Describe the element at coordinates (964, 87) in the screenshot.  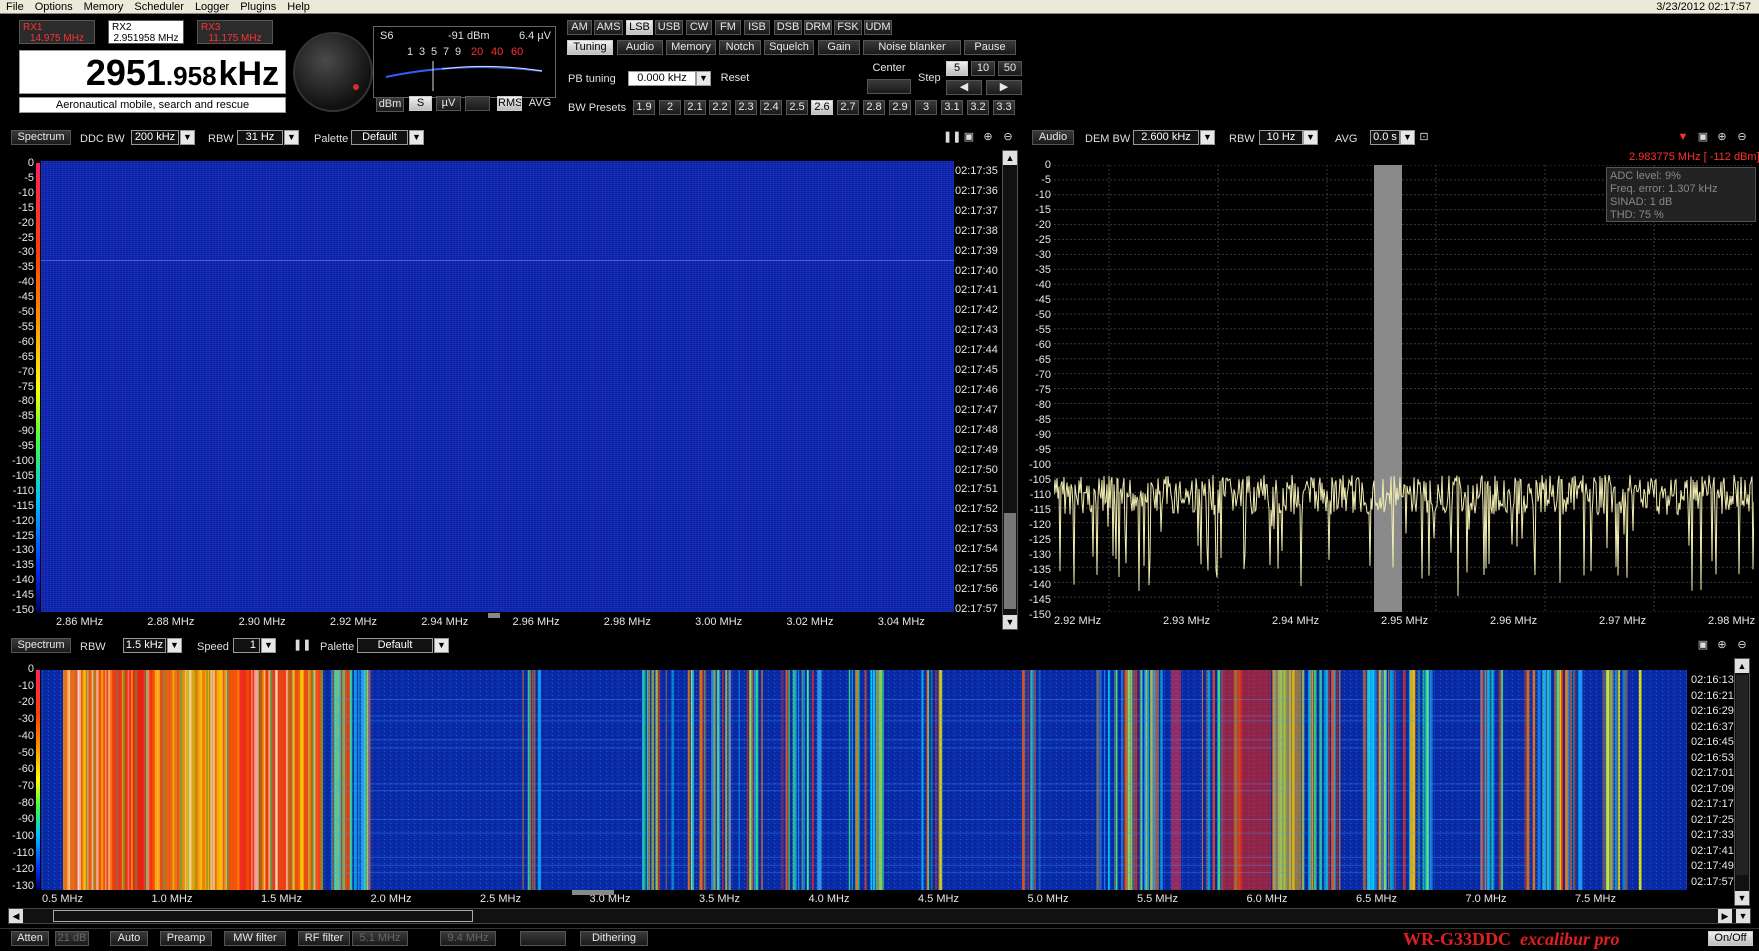
I see `step-down-icon: ◀` at that location.